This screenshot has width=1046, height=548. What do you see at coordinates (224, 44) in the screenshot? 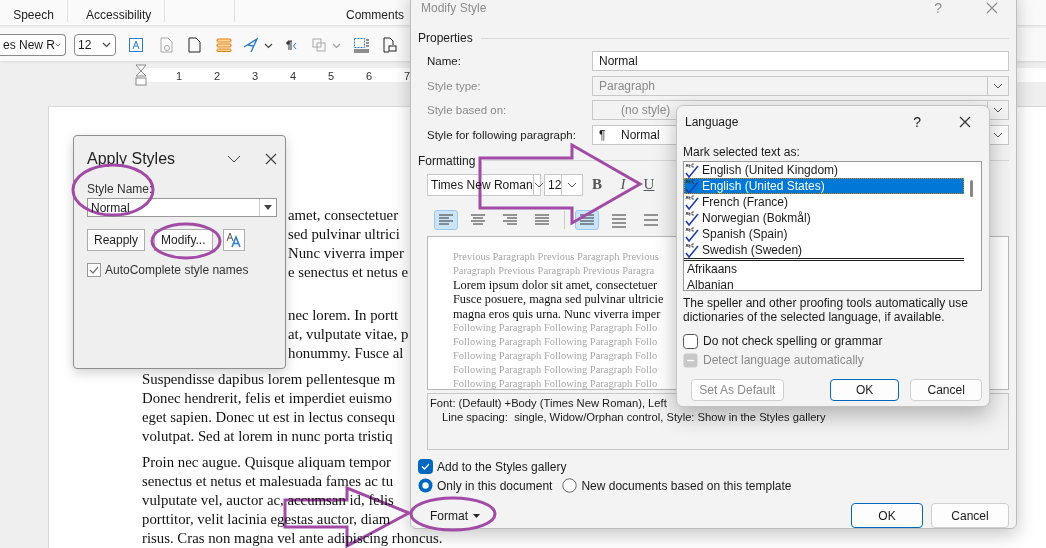
I see `lines-icon` at bounding box center [224, 44].